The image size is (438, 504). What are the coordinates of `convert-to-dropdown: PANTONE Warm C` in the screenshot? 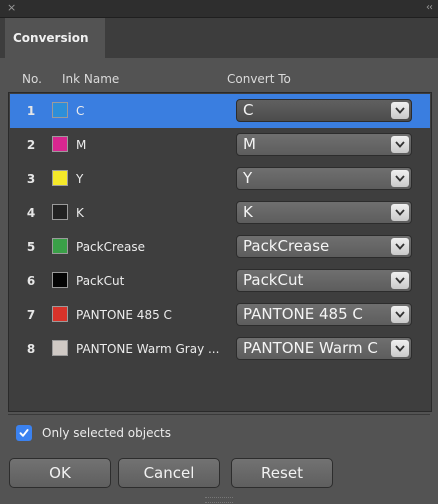 It's located at (324, 348).